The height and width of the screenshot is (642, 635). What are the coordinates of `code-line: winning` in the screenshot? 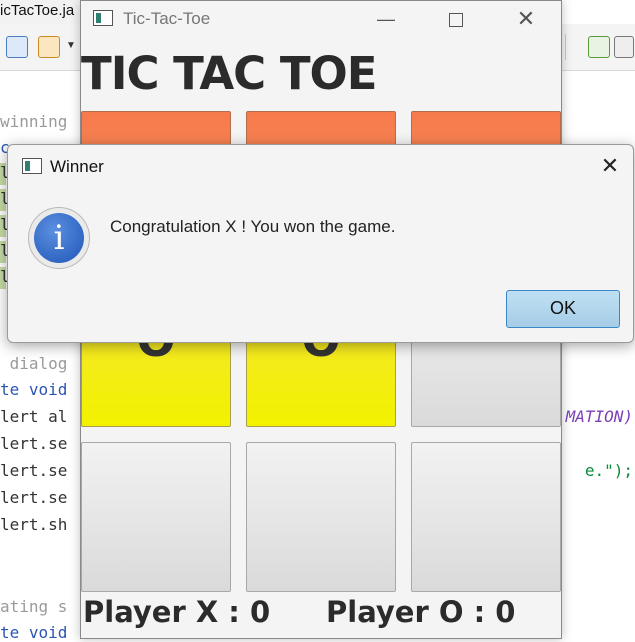 It's located at (34, 121).